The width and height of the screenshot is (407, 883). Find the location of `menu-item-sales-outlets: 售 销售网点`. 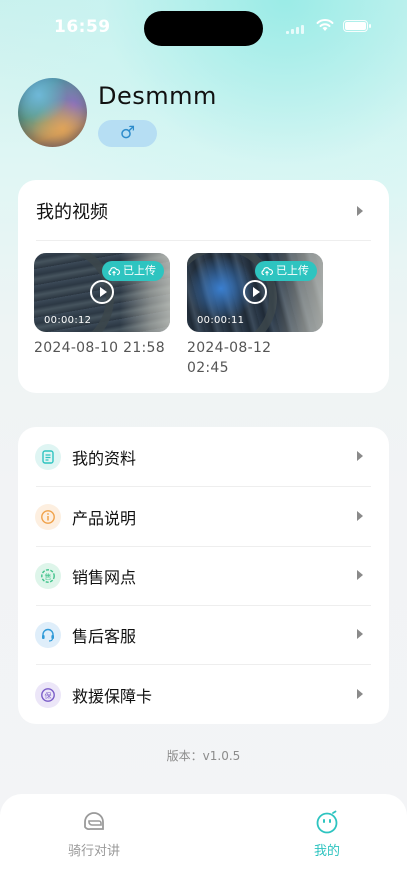

menu-item-sales-outlets: 售 销售网点 is located at coordinates (203, 575).